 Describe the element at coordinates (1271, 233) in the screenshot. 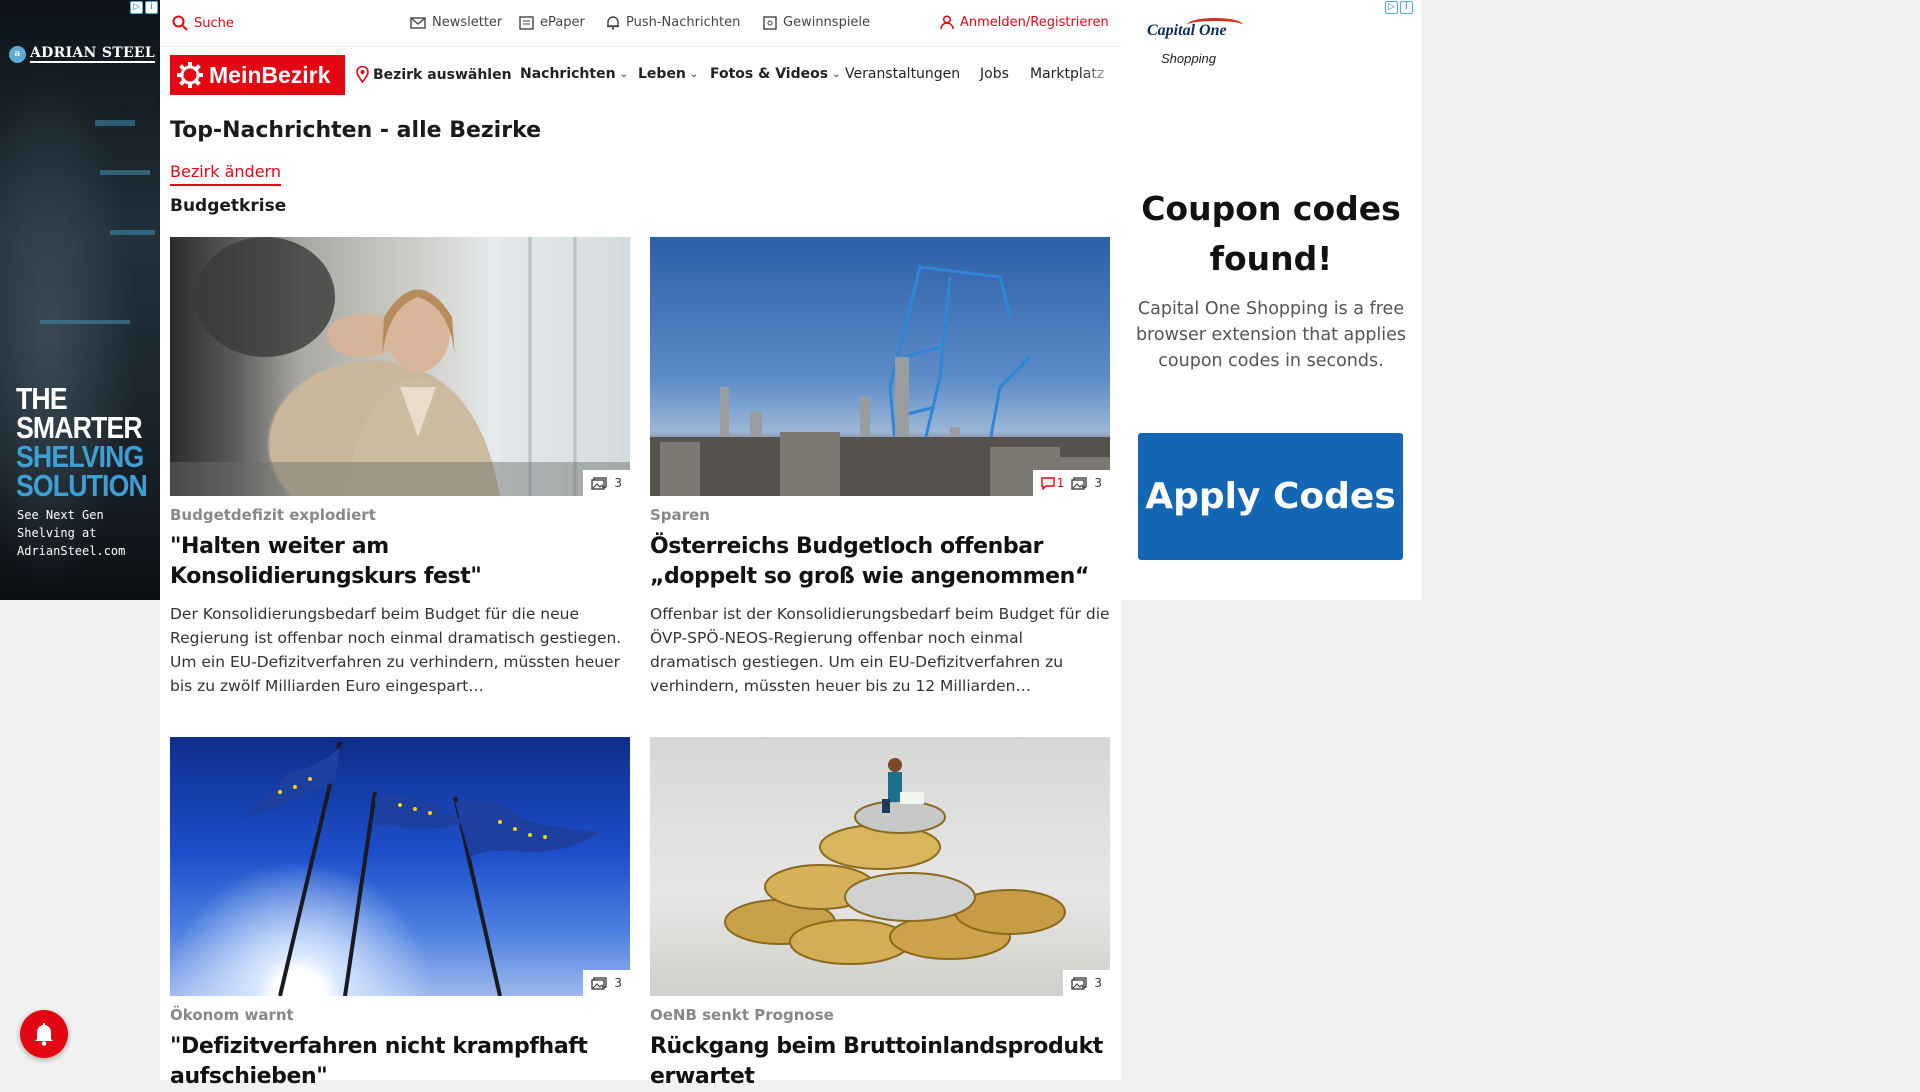

I see `ad-headline: Coupon codes found!` at that location.